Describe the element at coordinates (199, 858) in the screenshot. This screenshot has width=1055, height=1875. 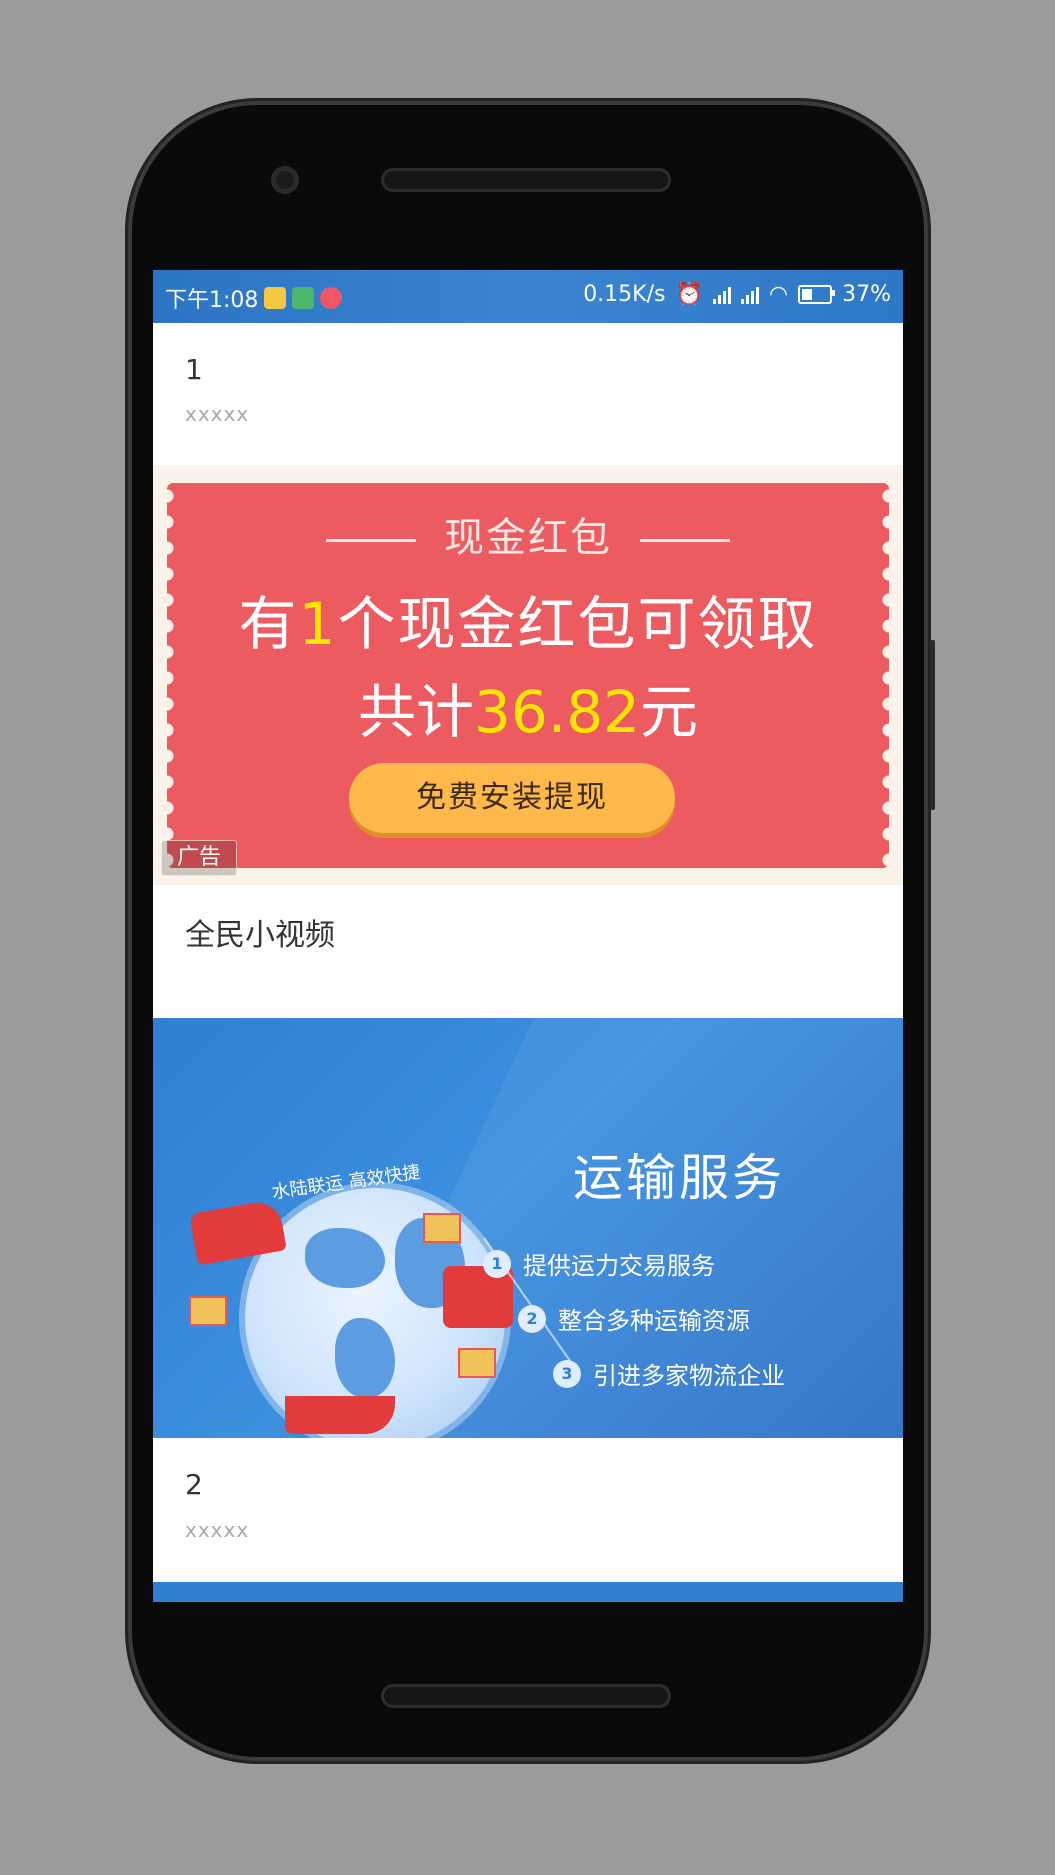
I see `ad-badge: 广告` at that location.